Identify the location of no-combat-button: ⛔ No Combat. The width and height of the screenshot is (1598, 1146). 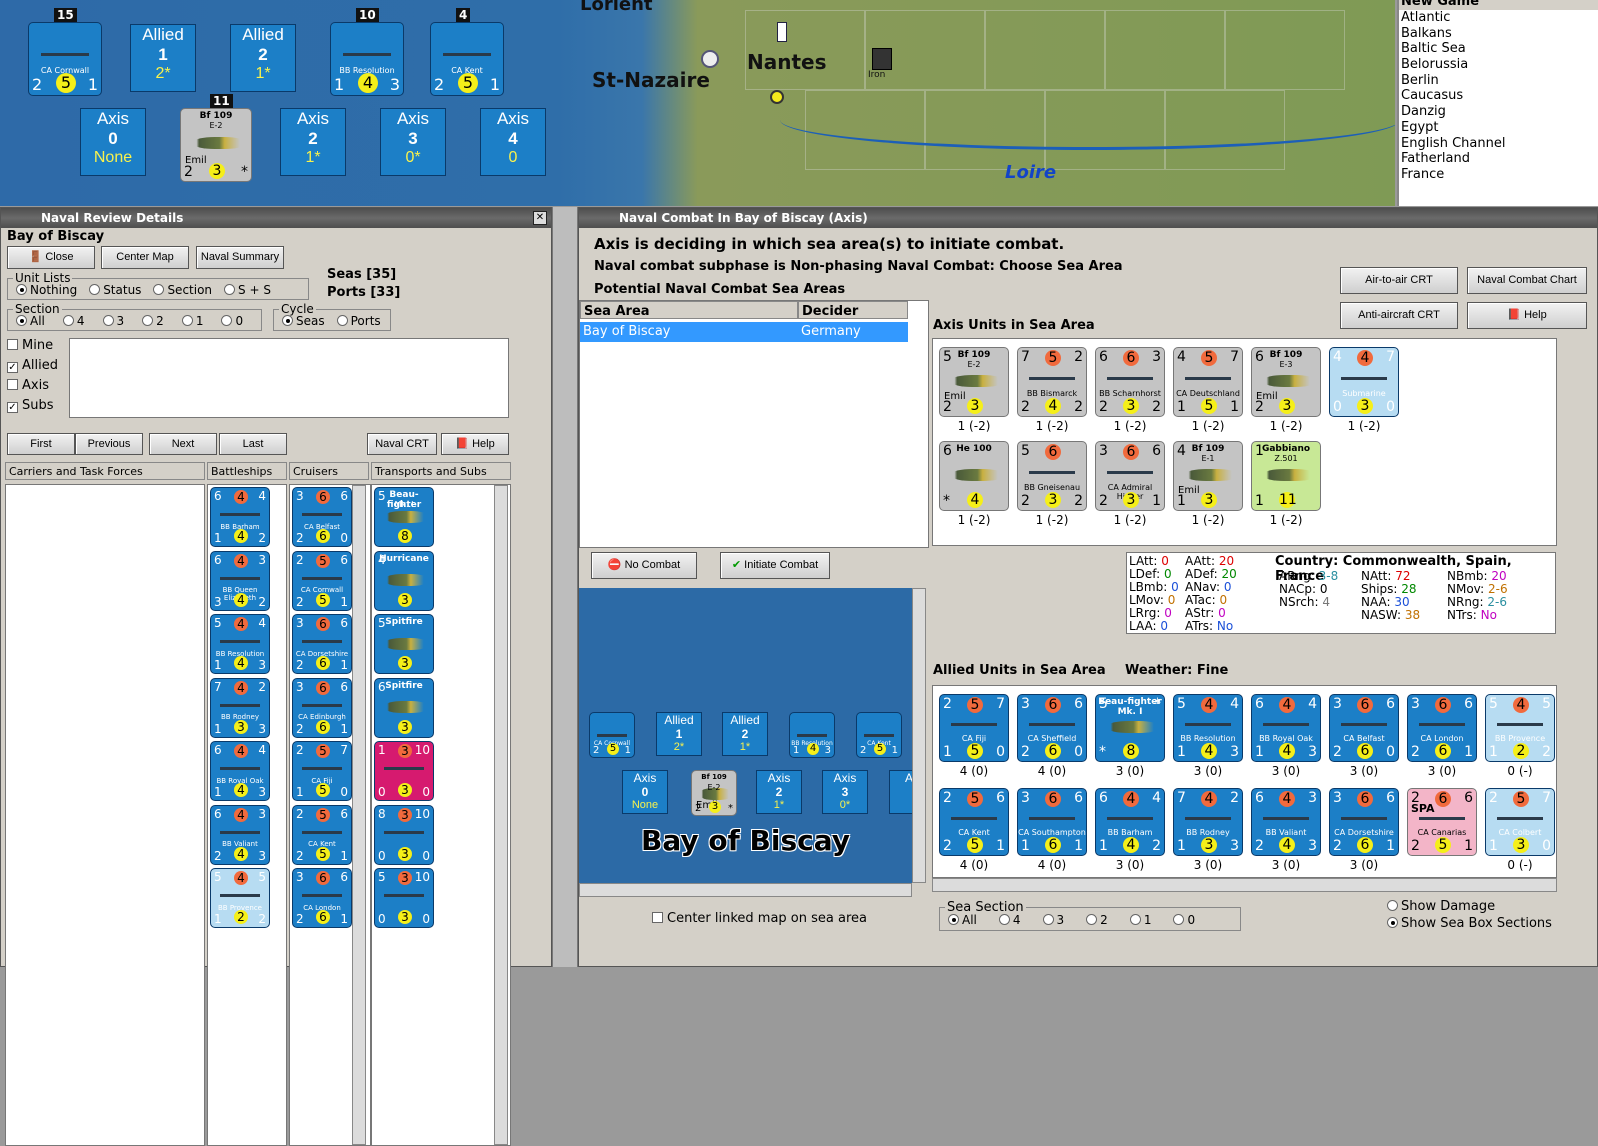
(644, 565).